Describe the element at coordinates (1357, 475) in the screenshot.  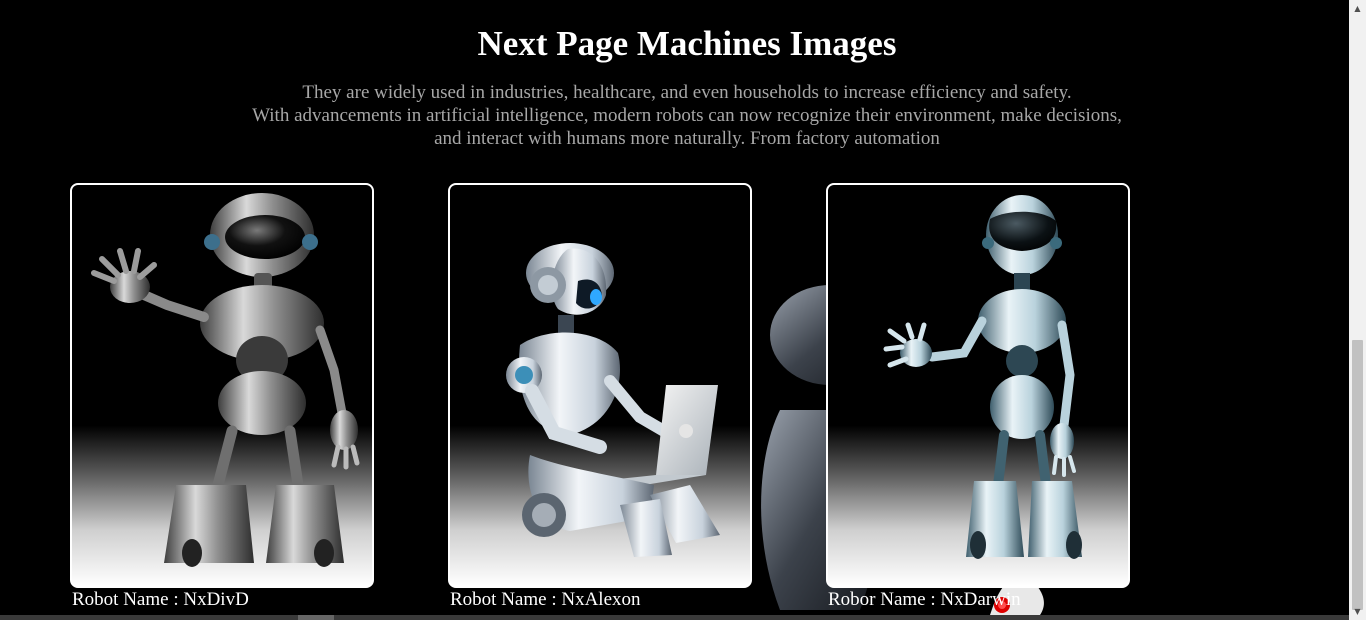
I see `vertical-scrollbar-thumb` at that location.